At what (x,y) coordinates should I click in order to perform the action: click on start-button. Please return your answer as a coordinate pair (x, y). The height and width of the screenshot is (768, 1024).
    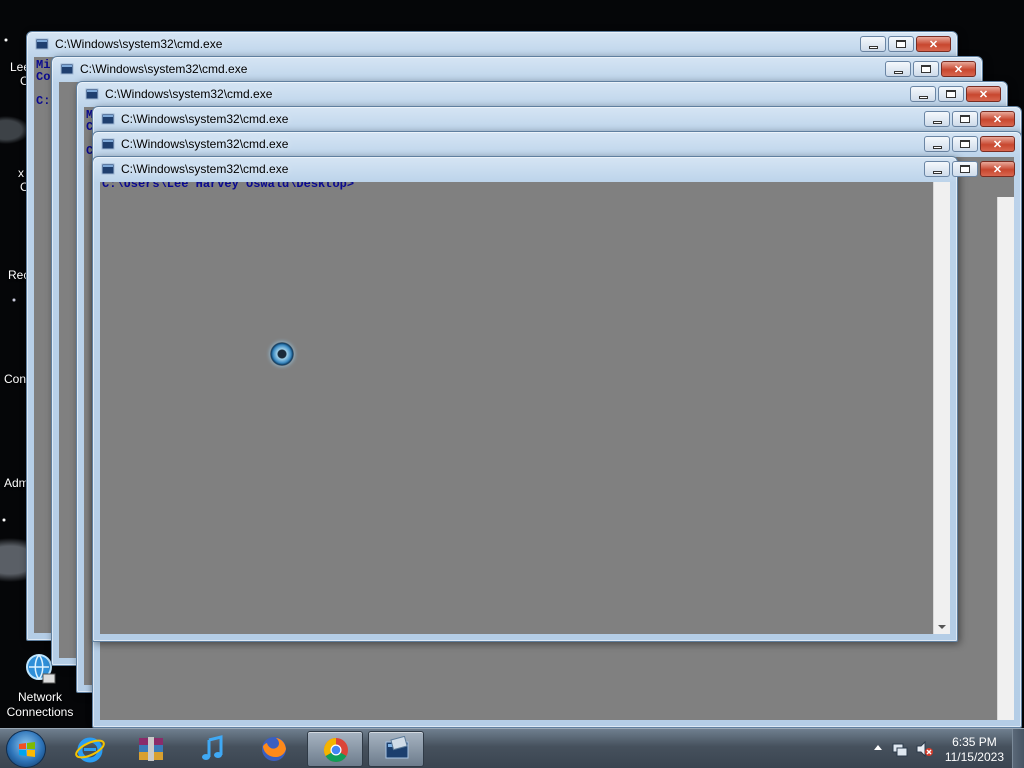
    Looking at the image, I should click on (26, 749).